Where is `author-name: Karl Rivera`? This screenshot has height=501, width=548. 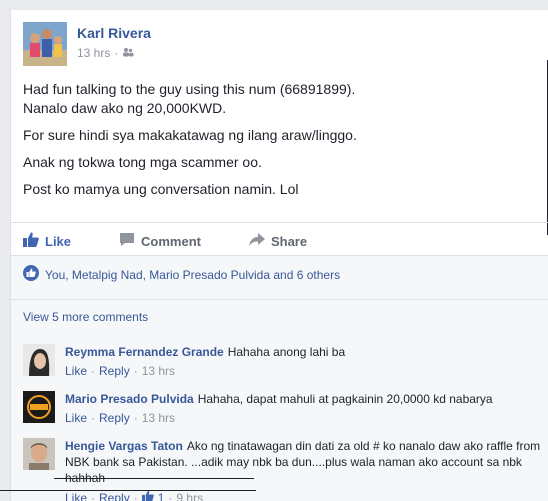
author-name: Karl Rivera is located at coordinates (114, 33).